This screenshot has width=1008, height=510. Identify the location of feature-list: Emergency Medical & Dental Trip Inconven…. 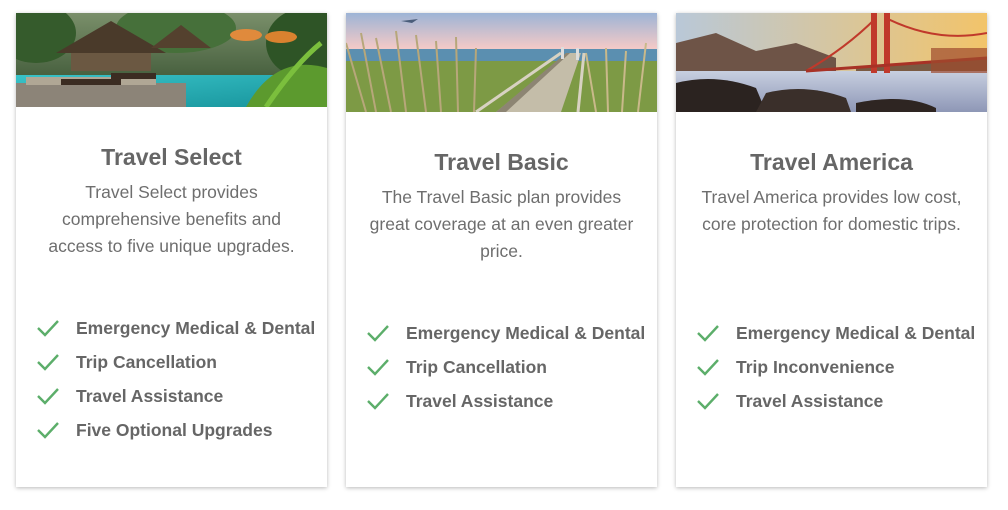
(835, 367).